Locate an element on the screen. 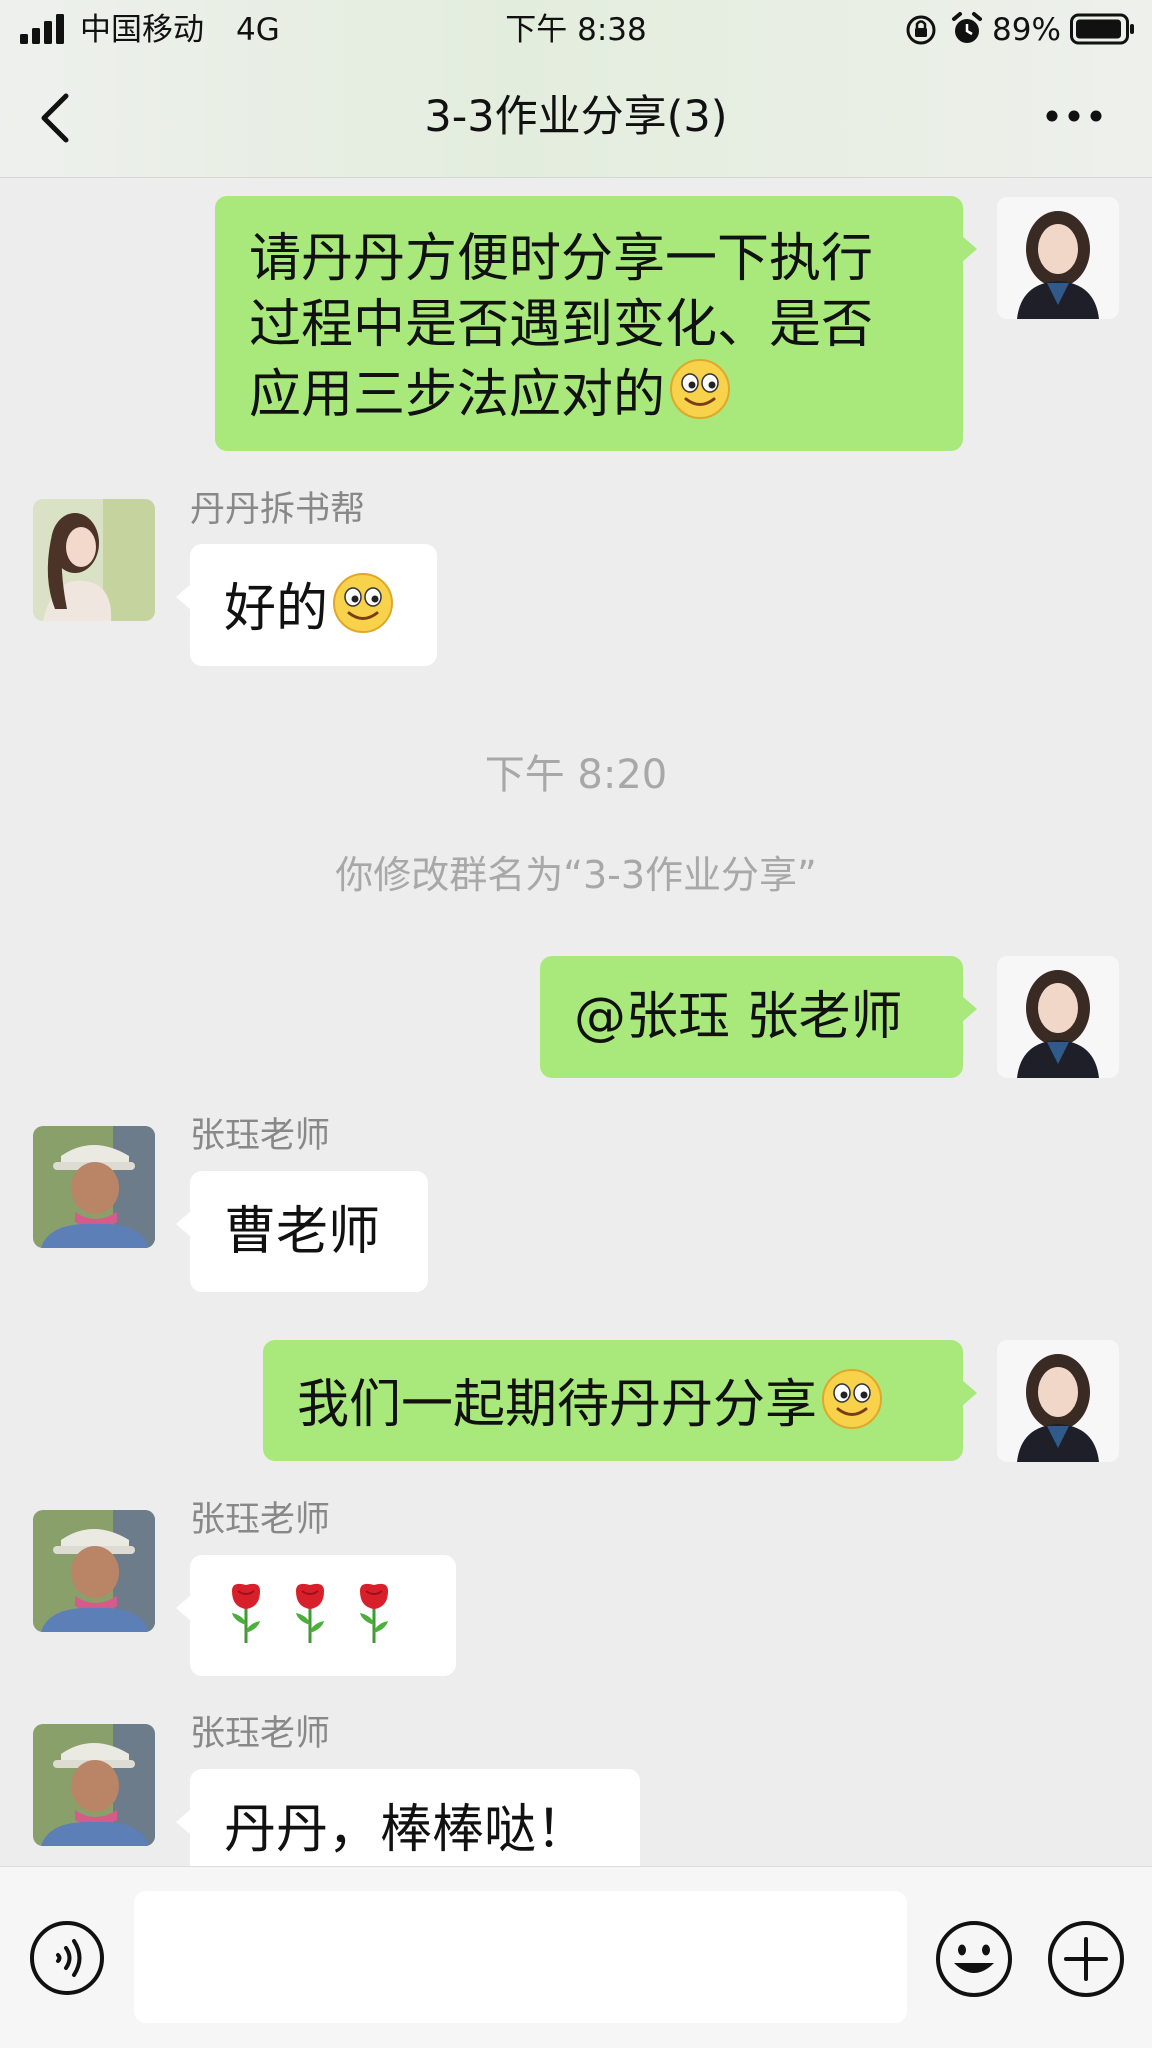  message-input is located at coordinates (520, 1957).